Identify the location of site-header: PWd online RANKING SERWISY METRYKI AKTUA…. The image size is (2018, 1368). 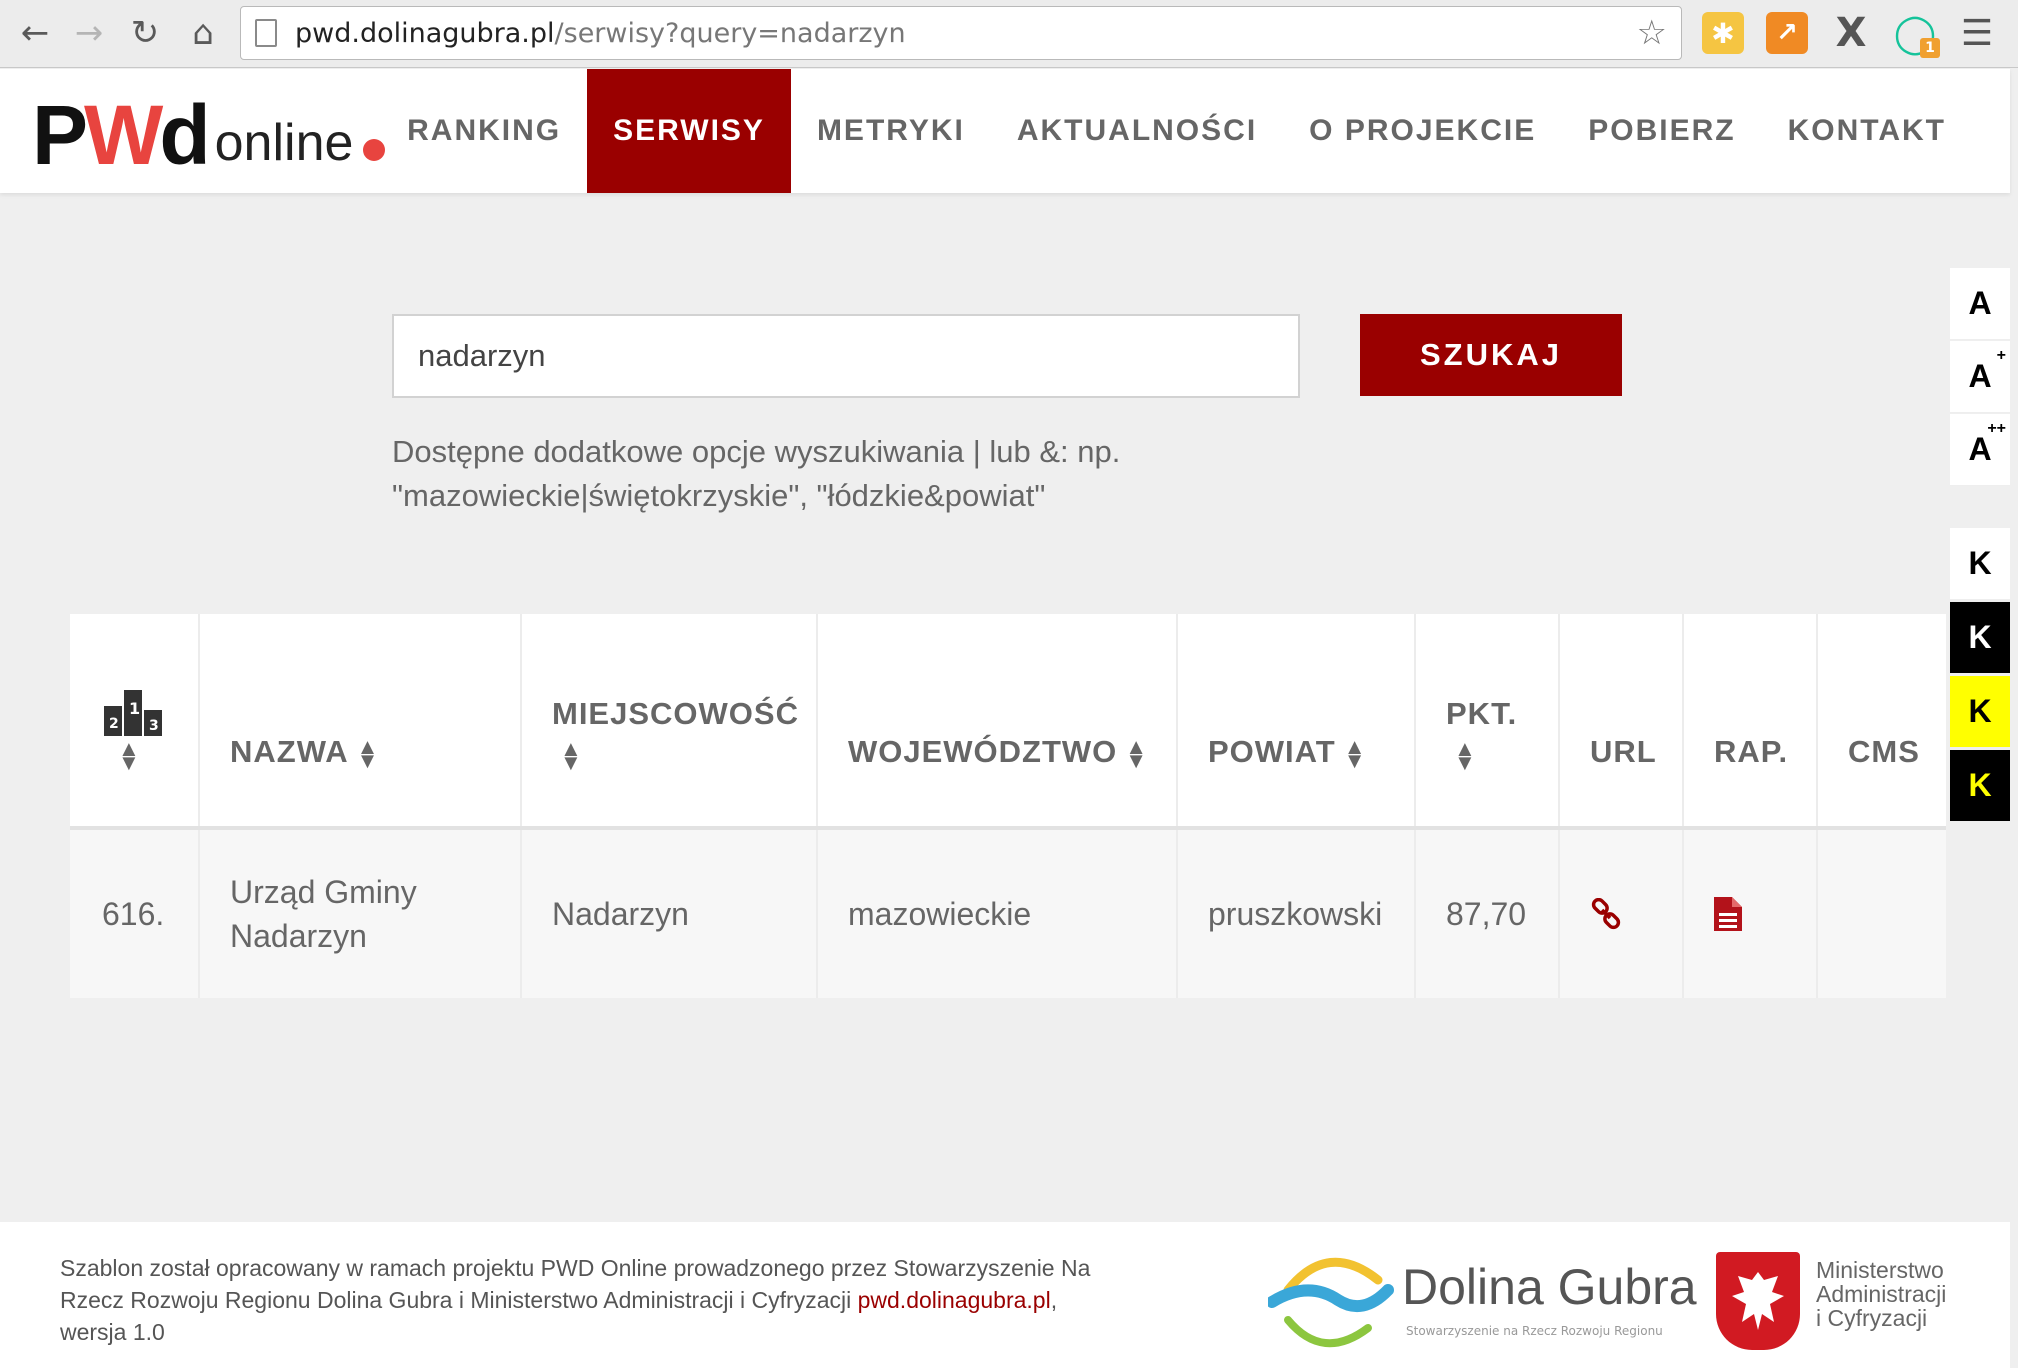
(1005, 131).